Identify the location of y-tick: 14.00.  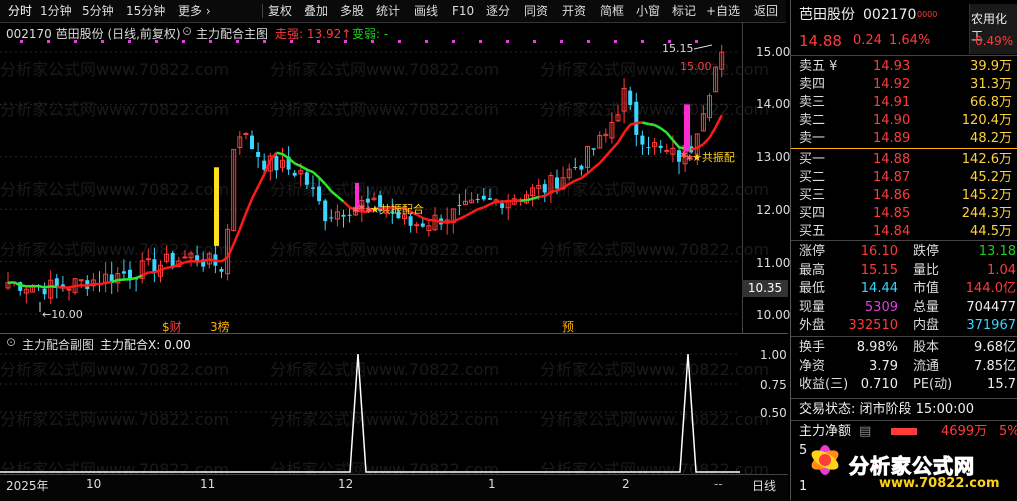
(773, 104).